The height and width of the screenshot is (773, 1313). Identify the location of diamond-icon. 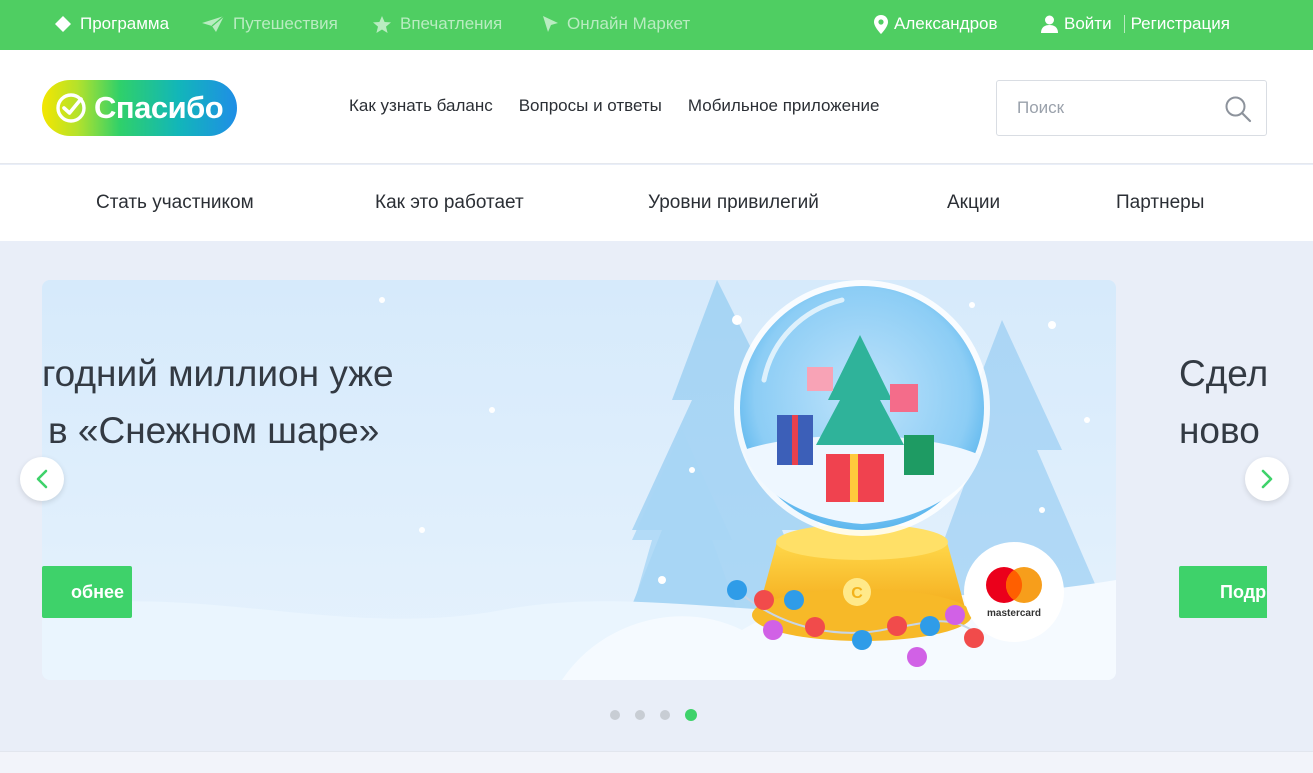
(63, 24).